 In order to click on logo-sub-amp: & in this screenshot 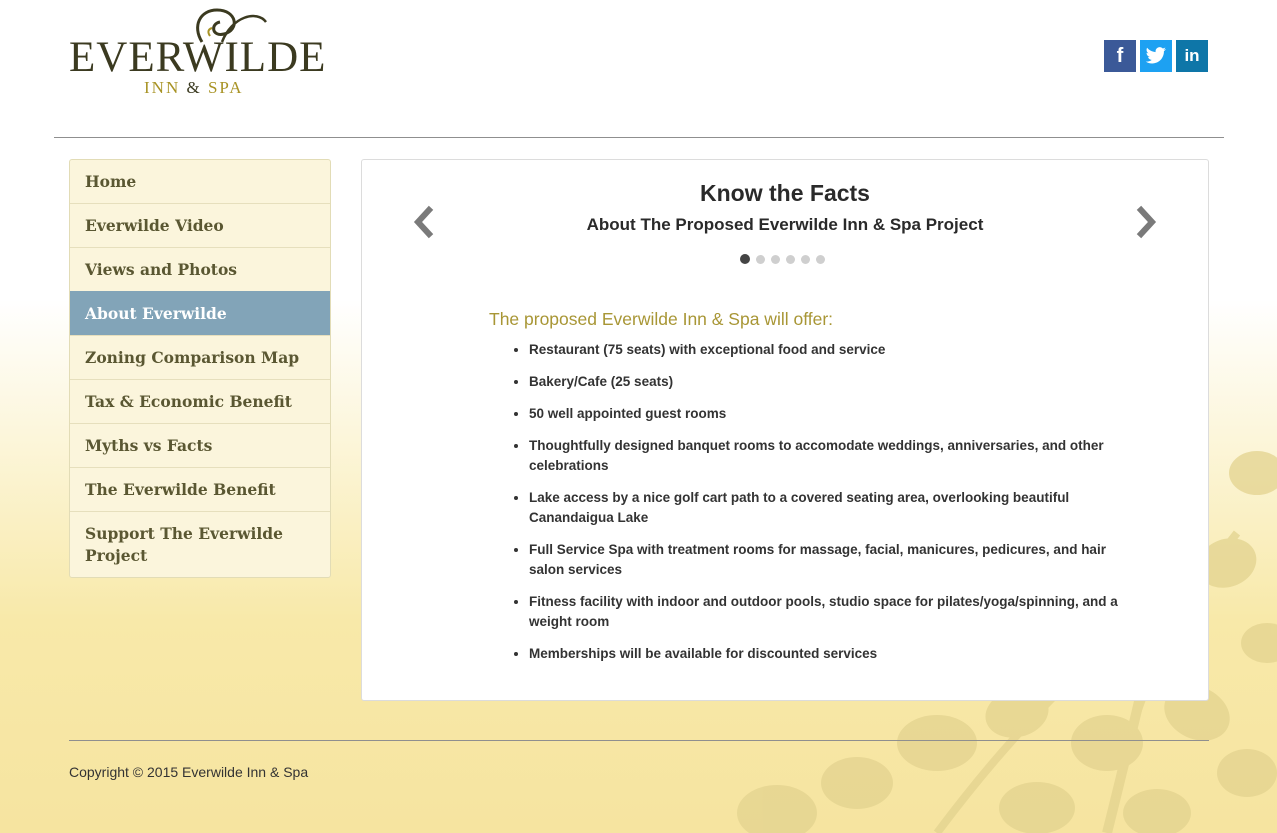, I will do `click(194, 87)`.